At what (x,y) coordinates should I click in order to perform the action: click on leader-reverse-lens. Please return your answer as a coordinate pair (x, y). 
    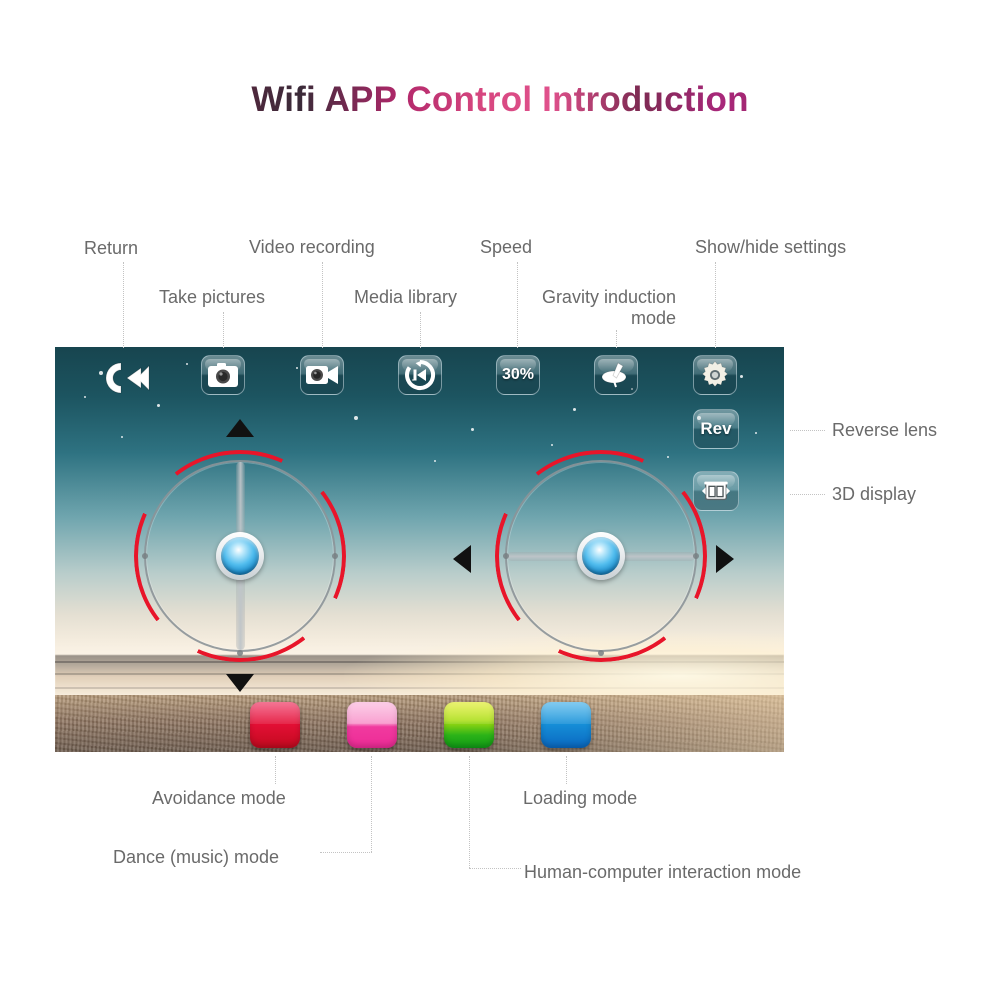
    Looking at the image, I should click on (807, 430).